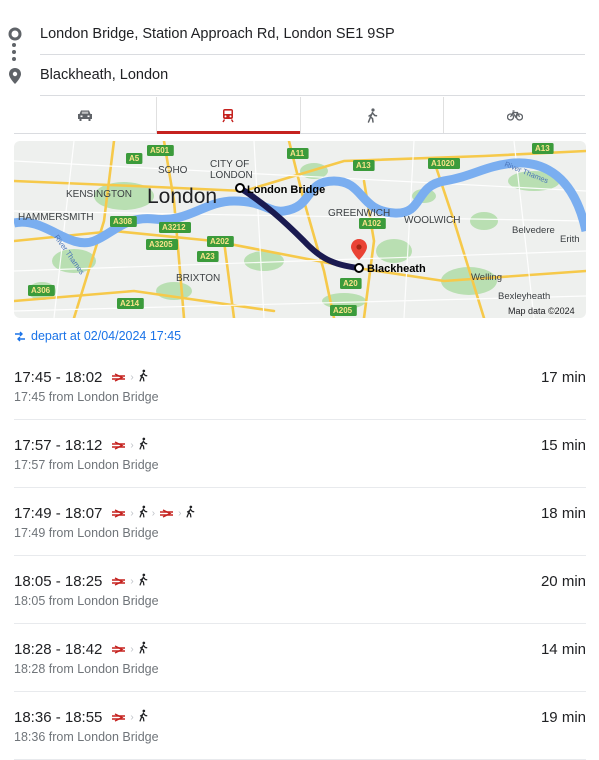  I want to click on label-belvedere: Belvedere, so click(533, 230).